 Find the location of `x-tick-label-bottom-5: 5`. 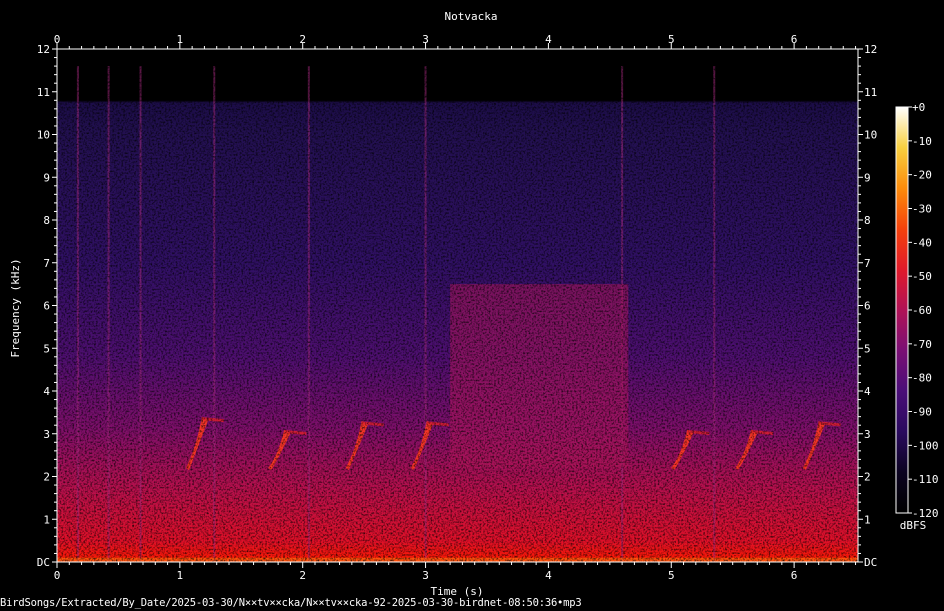

x-tick-label-bottom-5: 5 is located at coordinates (671, 575).